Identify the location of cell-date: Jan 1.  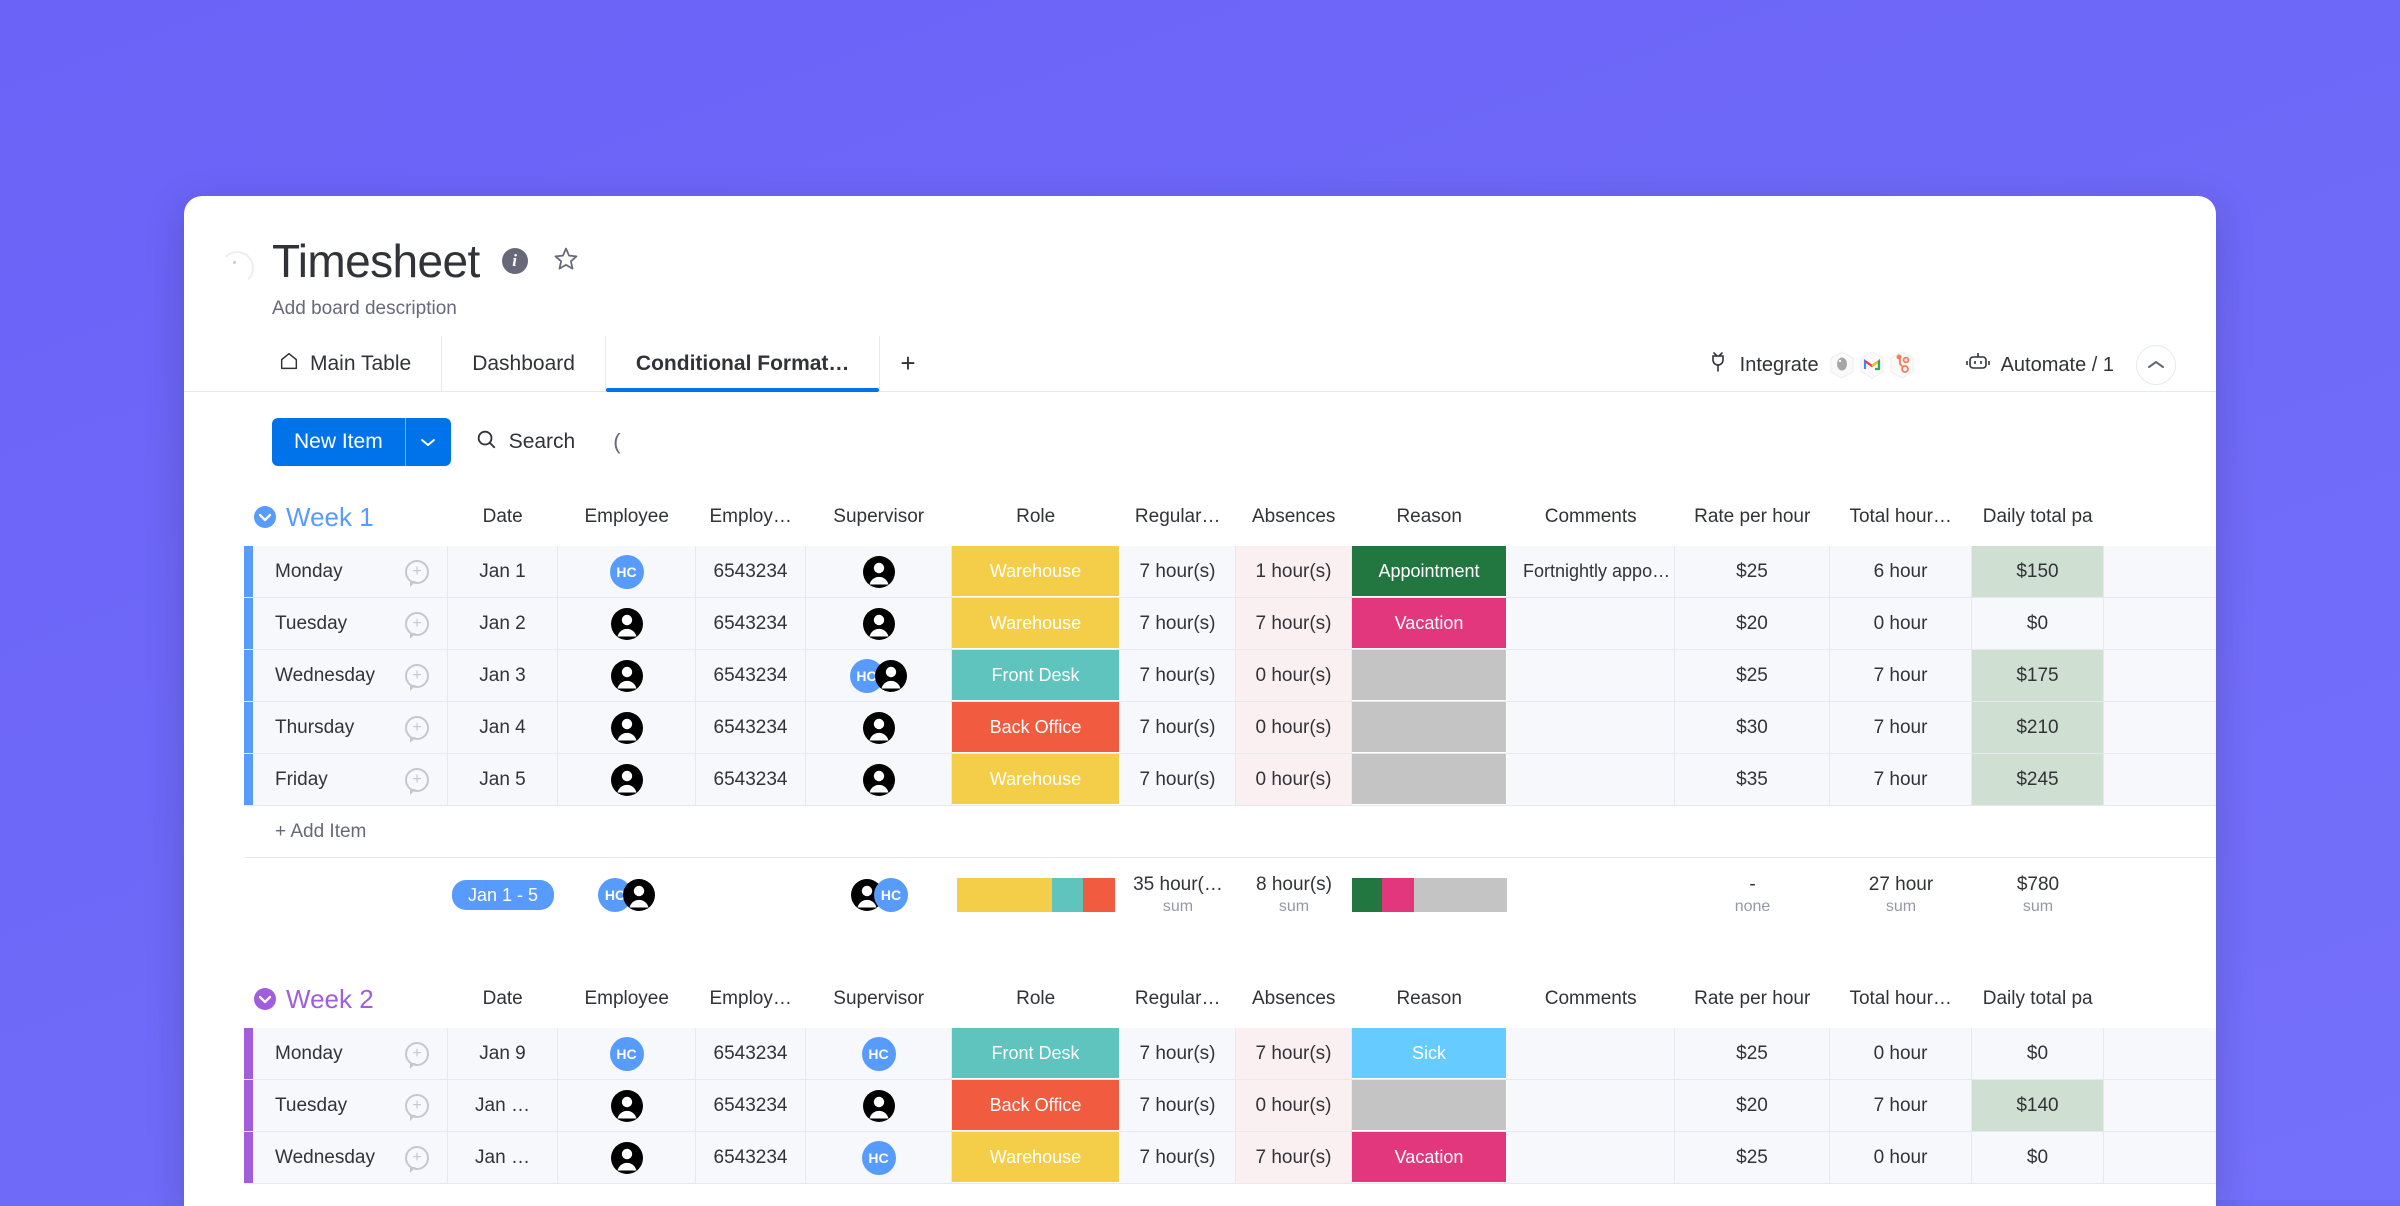
(503, 571).